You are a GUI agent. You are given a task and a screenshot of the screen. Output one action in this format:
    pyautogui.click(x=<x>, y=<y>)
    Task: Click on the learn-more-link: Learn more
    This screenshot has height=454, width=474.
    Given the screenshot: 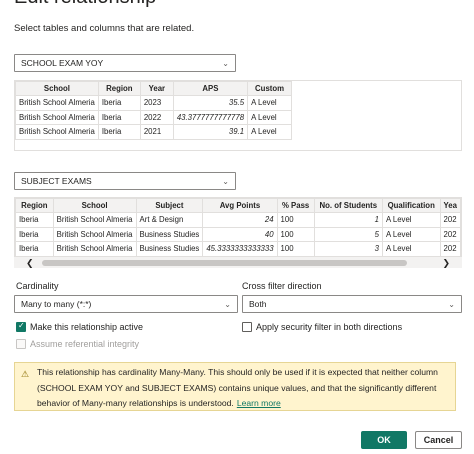 What is the action you would take?
    pyautogui.click(x=259, y=403)
    